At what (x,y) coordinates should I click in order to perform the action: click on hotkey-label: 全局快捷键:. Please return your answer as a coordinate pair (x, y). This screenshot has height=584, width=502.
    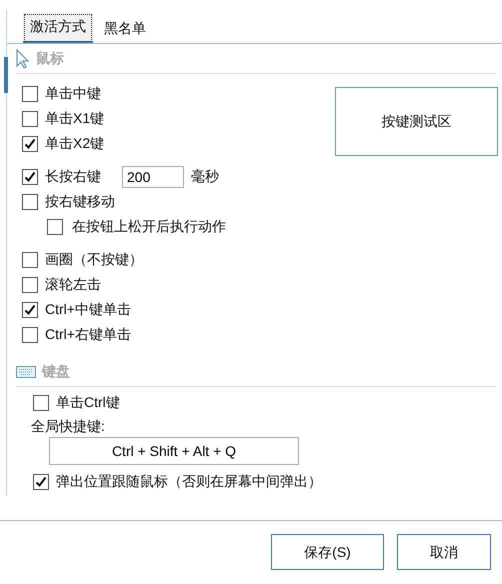
    Looking at the image, I should click on (68, 426).